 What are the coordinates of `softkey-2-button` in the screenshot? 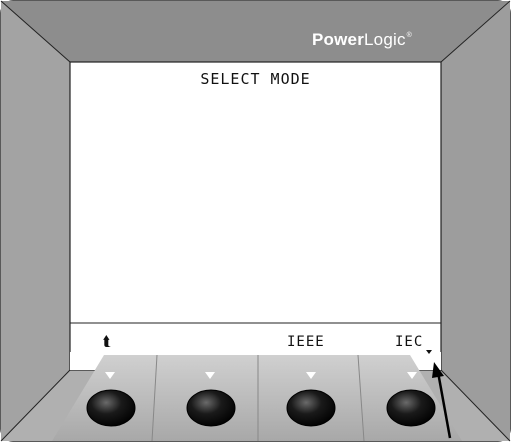 It's located at (211, 408).